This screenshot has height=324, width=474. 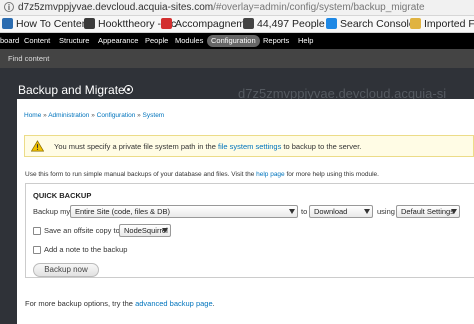 I want to click on offsite-copy-checkbox, so click(x=37, y=231).